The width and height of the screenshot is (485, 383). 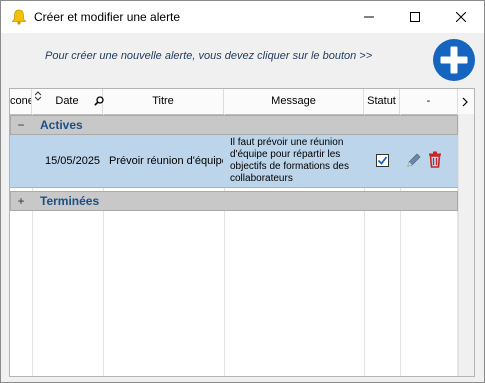 I want to click on group-label: Actives, so click(x=61, y=125).